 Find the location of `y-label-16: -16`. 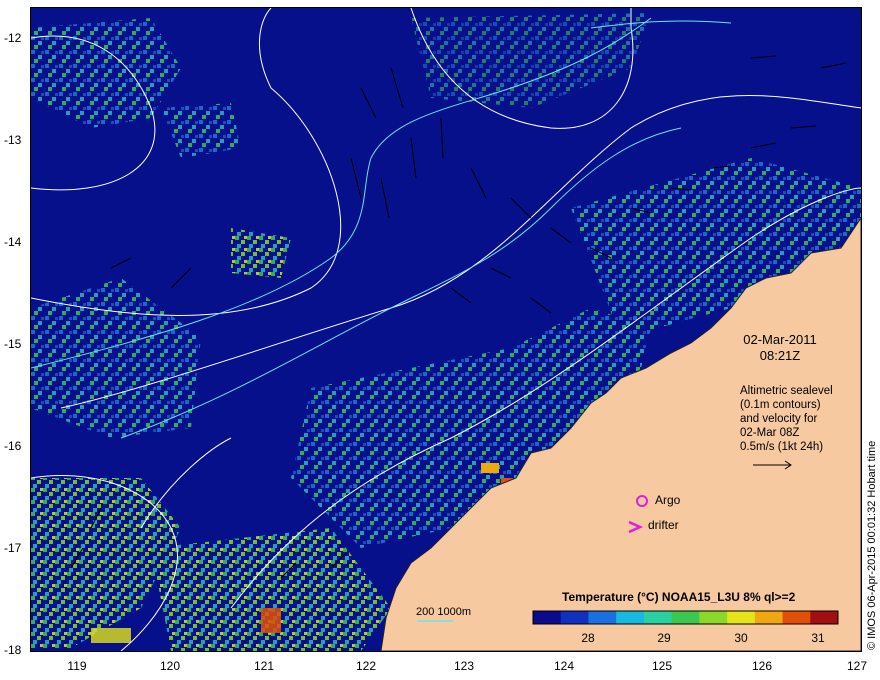

y-label-16: -16 is located at coordinates (13, 446).